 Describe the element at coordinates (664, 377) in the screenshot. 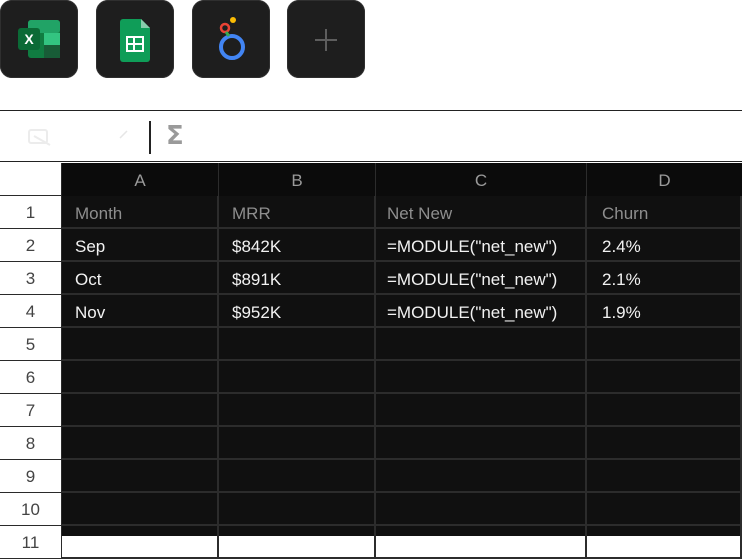

I see `cell-d6` at that location.